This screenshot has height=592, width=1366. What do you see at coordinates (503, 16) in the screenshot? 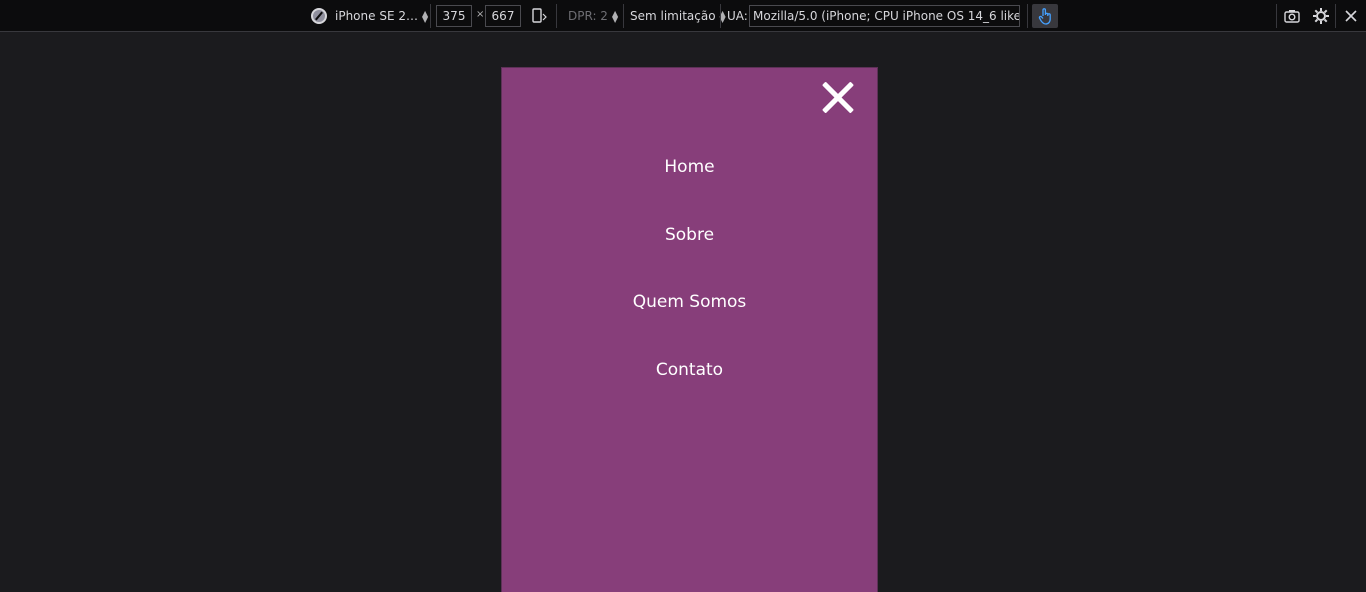
I see `height-input: 667` at bounding box center [503, 16].